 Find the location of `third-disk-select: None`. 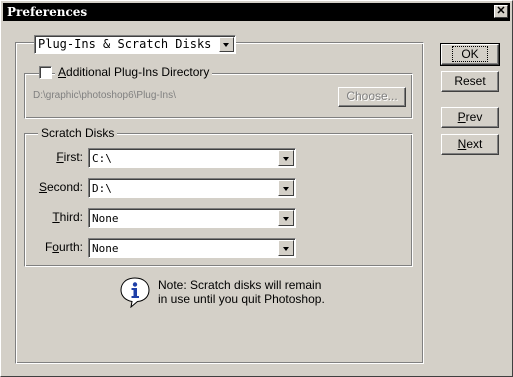

third-disk-select: None is located at coordinates (192, 218).